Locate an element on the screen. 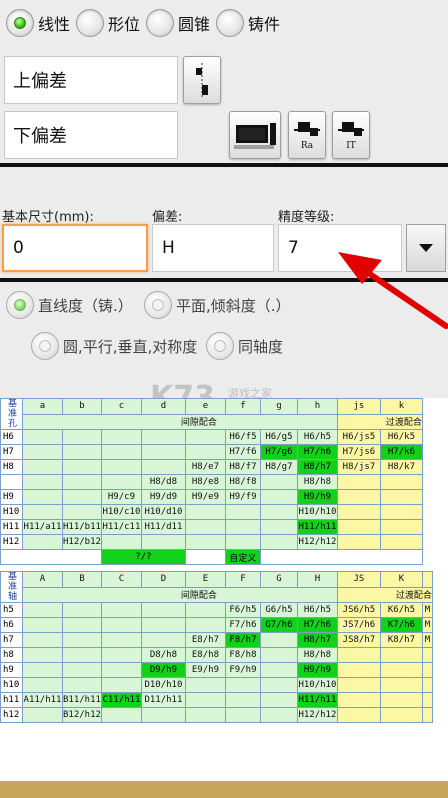 This screenshot has height=798, width=448. fit-cell: D11/h11 is located at coordinates (163, 700).